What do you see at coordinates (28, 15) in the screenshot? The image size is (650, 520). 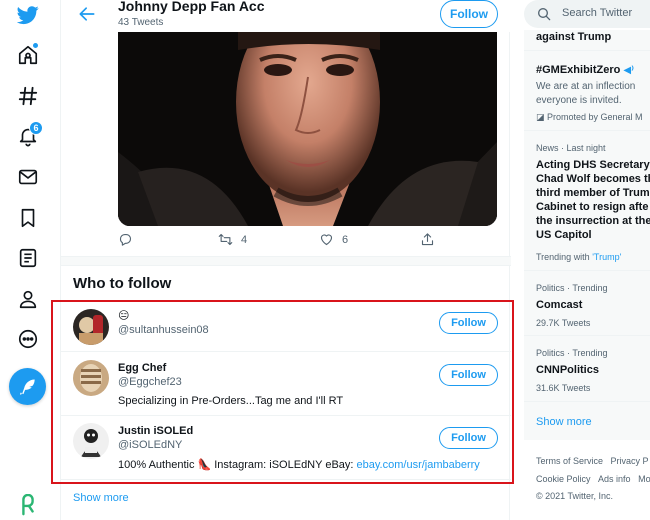 I see `twitter-logo-icon` at bounding box center [28, 15].